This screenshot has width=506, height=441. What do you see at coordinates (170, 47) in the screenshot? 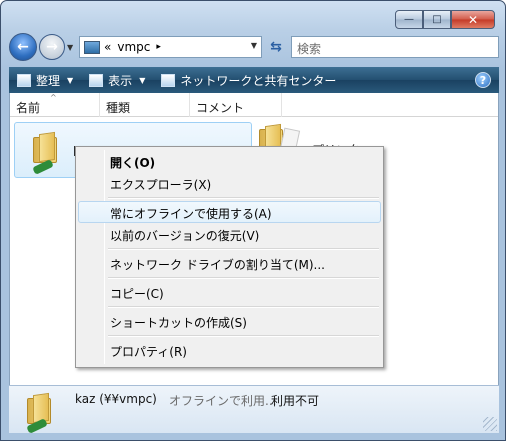
I see `address-bar: « vmpc ▸ ▼` at bounding box center [170, 47].